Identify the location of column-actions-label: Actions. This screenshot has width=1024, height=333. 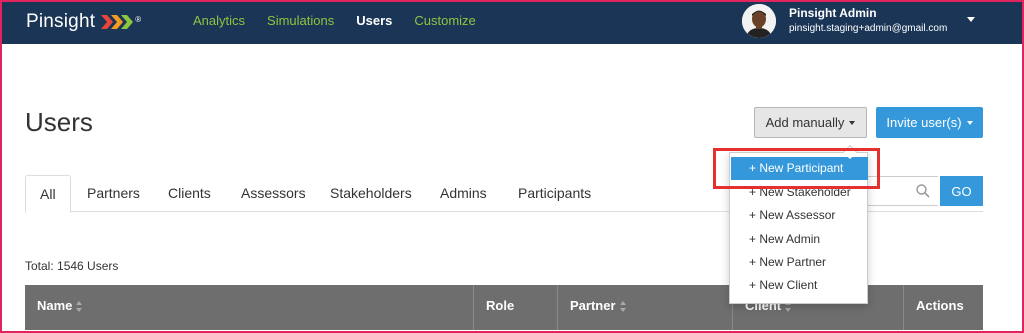
(940, 305).